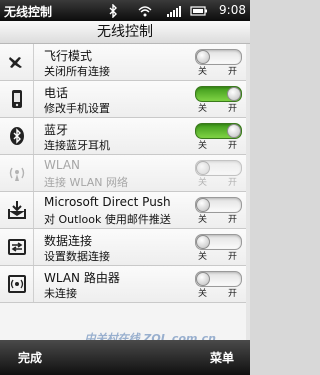 The height and width of the screenshot is (375, 320). What do you see at coordinates (17, 284) in the screenshot?
I see `router-icon` at bounding box center [17, 284].